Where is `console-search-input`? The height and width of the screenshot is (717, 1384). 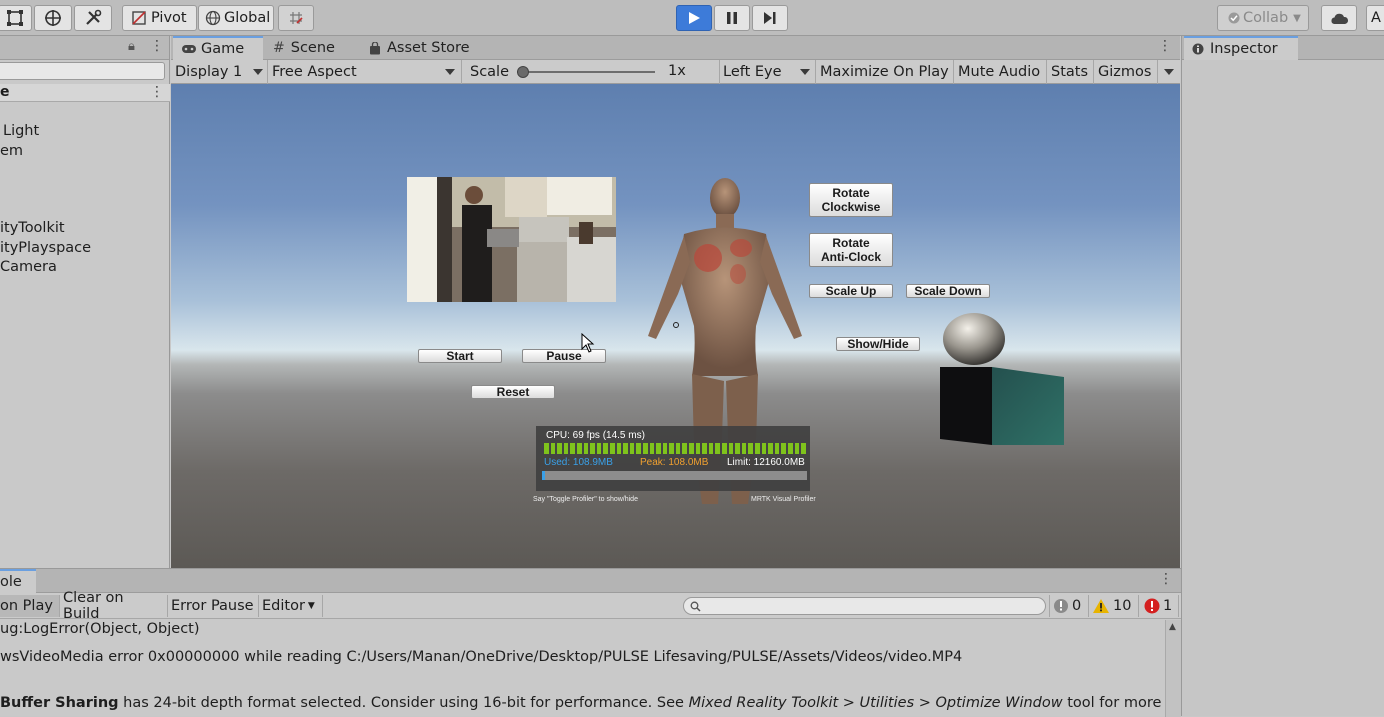 console-search-input is located at coordinates (864, 606).